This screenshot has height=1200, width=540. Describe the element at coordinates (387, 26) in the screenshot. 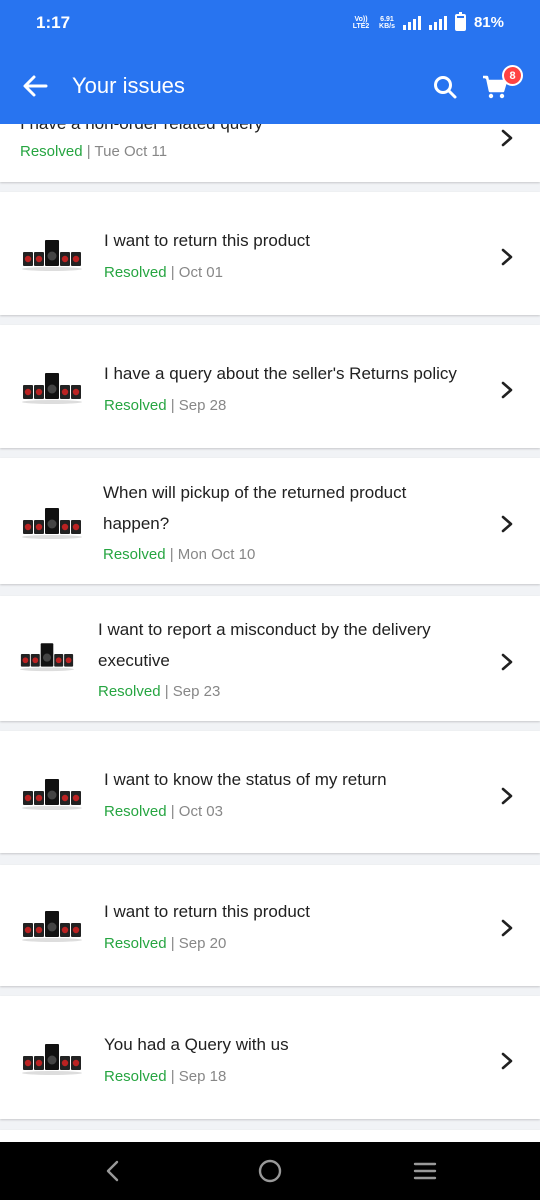

I see `speed-unit: KB/s` at that location.